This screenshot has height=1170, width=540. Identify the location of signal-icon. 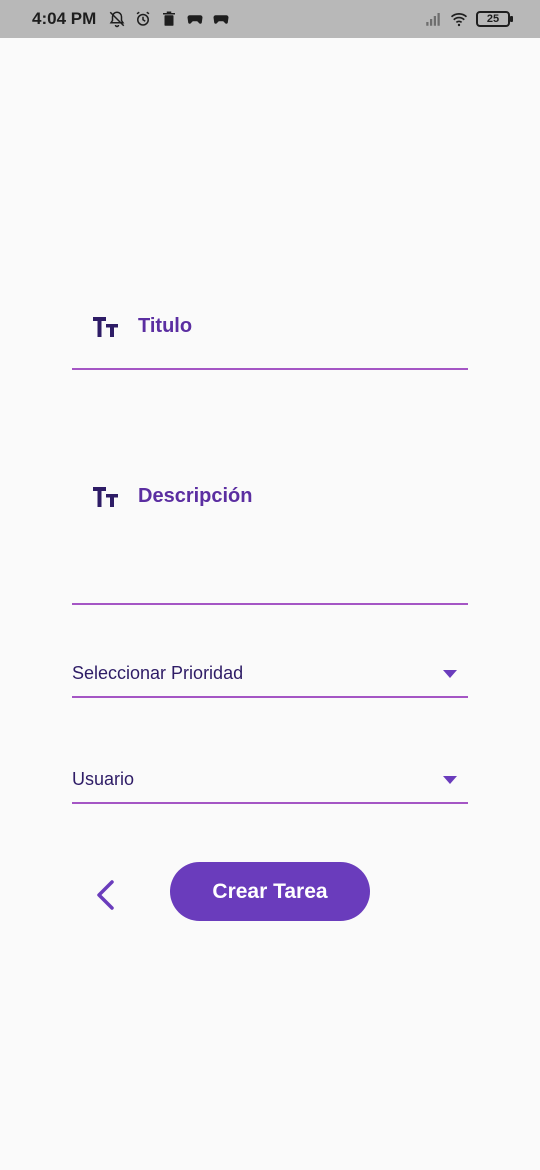
(433, 19).